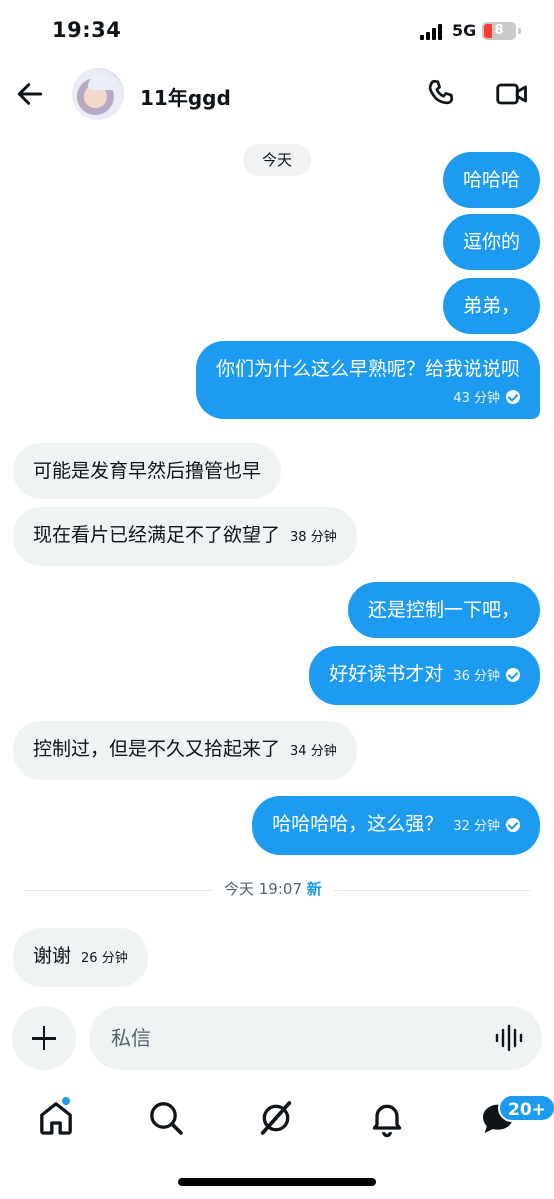 The image size is (554, 1199). What do you see at coordinates (277, 32) in the screenshot?
I see `status-bar: 19:34 5G 8` at bounding box center [277, 32].